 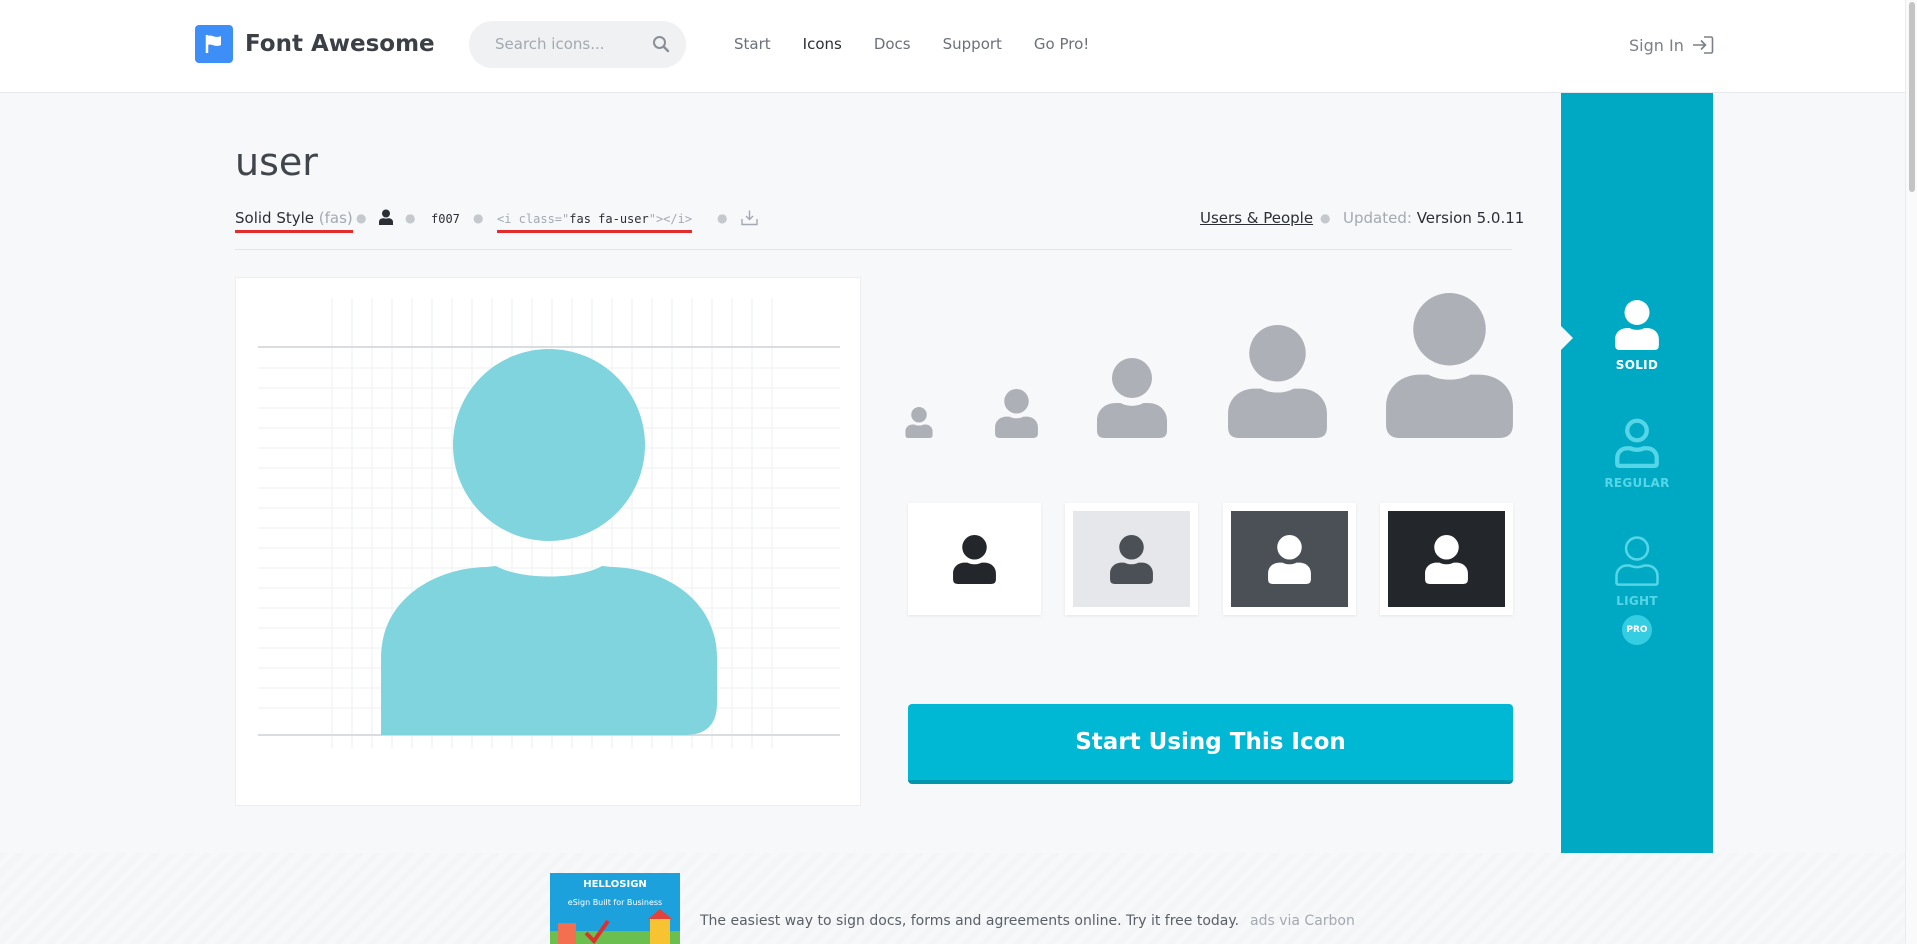 I want to click on brand-name: Font Awesome, so click(x=340, y=44).